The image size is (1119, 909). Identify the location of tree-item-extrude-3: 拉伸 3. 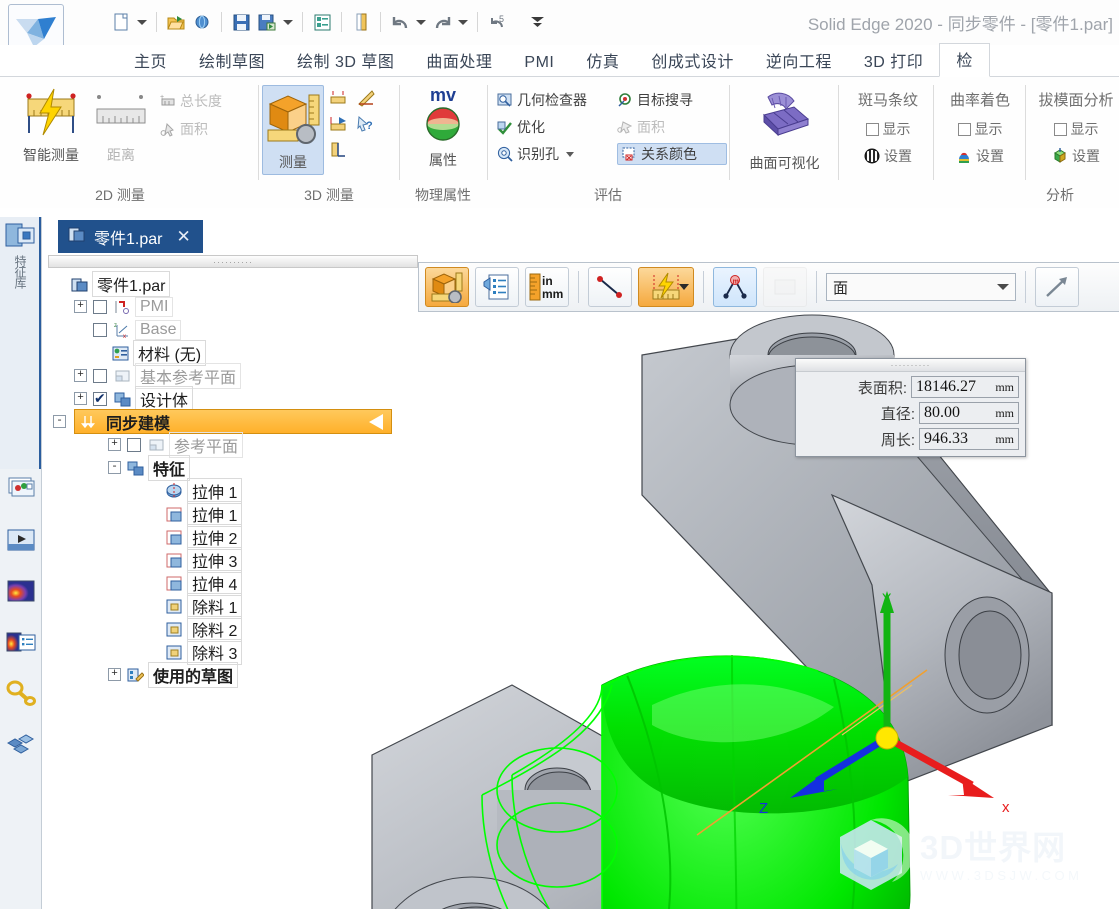
(234, 559).